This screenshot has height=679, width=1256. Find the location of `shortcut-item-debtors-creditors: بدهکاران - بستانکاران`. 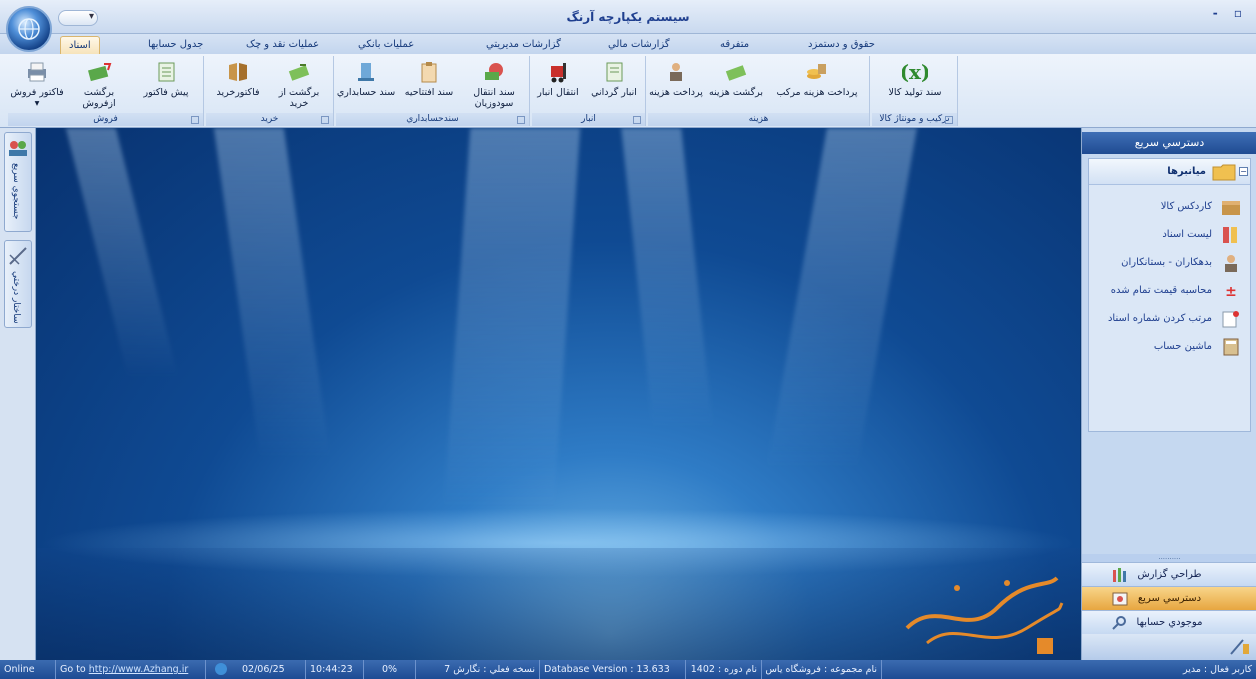

shortcut-item-debtors-creditors: بدهکاران - بستانکاران is located at coordinates (1181, 263).